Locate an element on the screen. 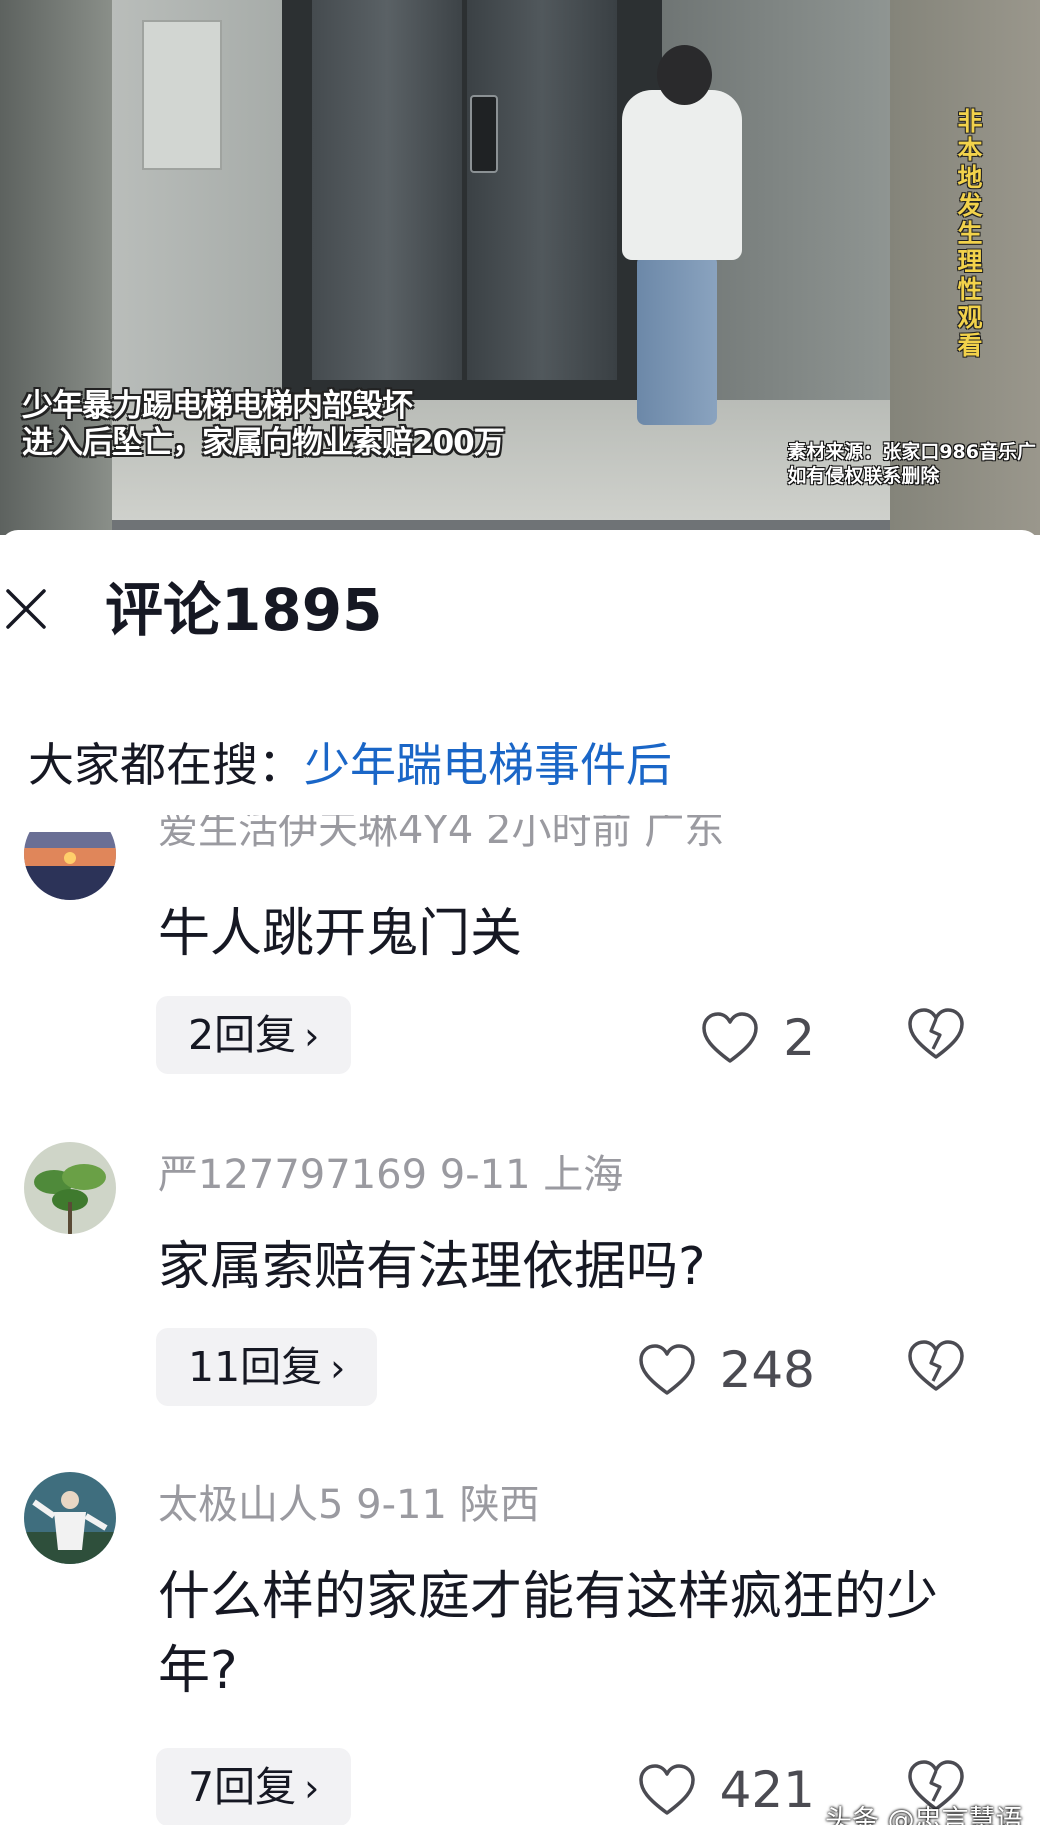 This screenshot has width=1040, height=1825. elevator-door-right is located at coordinates (542, 190).